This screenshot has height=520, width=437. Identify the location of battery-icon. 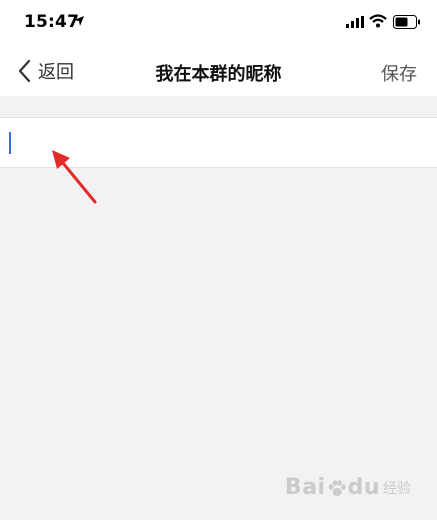
(406, 22).